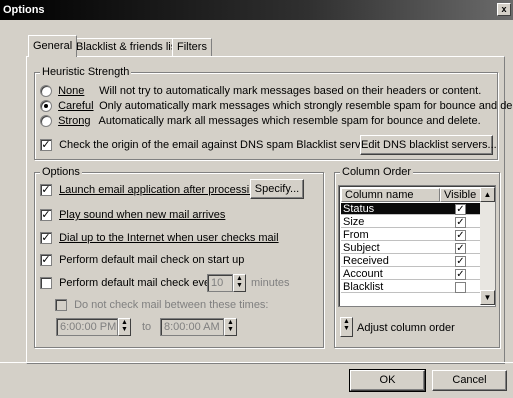 This screenshot has width=513, height=398. What do you see at coordinates (411, 274) in the screenshot?
I see `list-item-account: Account ✓` at bounding box center [411, 274].